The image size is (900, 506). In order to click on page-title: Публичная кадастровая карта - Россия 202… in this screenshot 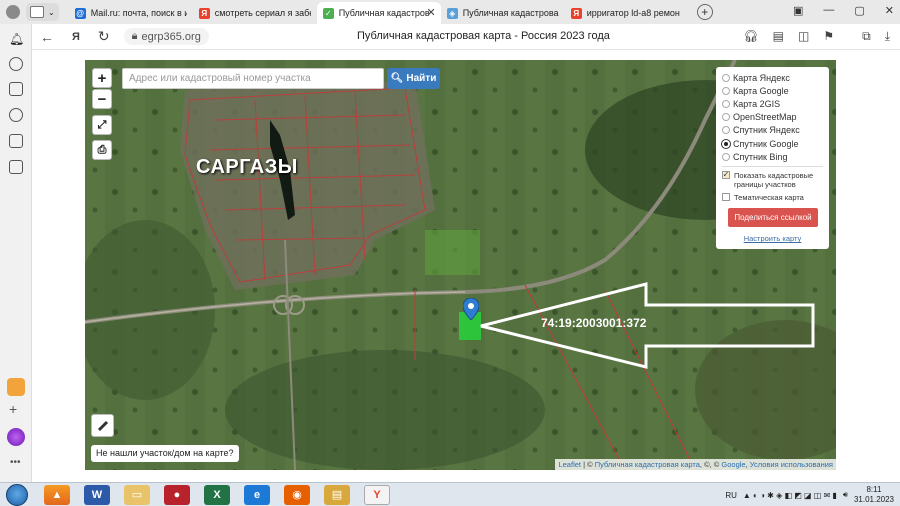, I will do `click(483, 36)`.